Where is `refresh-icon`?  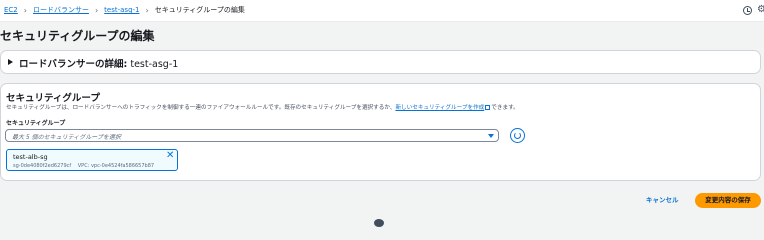
refresh-icon is located at coordinates (517, 135).